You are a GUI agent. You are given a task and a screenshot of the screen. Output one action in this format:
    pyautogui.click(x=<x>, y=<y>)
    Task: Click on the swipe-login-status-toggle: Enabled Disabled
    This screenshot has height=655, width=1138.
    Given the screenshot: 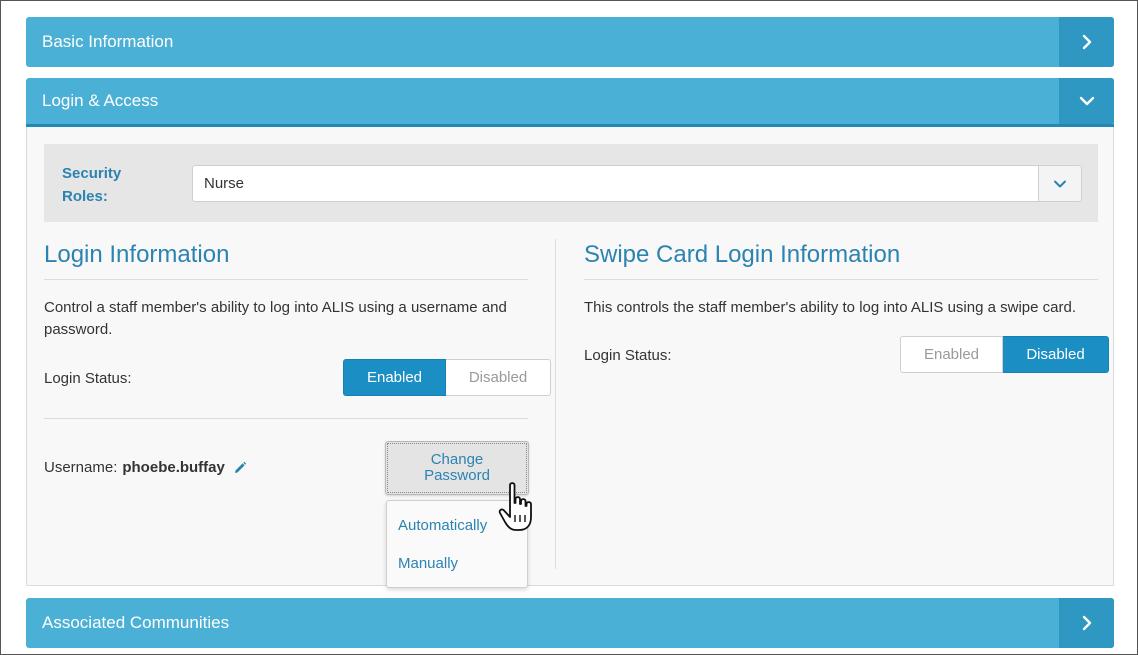 What is the action you would take?
    pyautogui.click(x=1004, y=354)
    